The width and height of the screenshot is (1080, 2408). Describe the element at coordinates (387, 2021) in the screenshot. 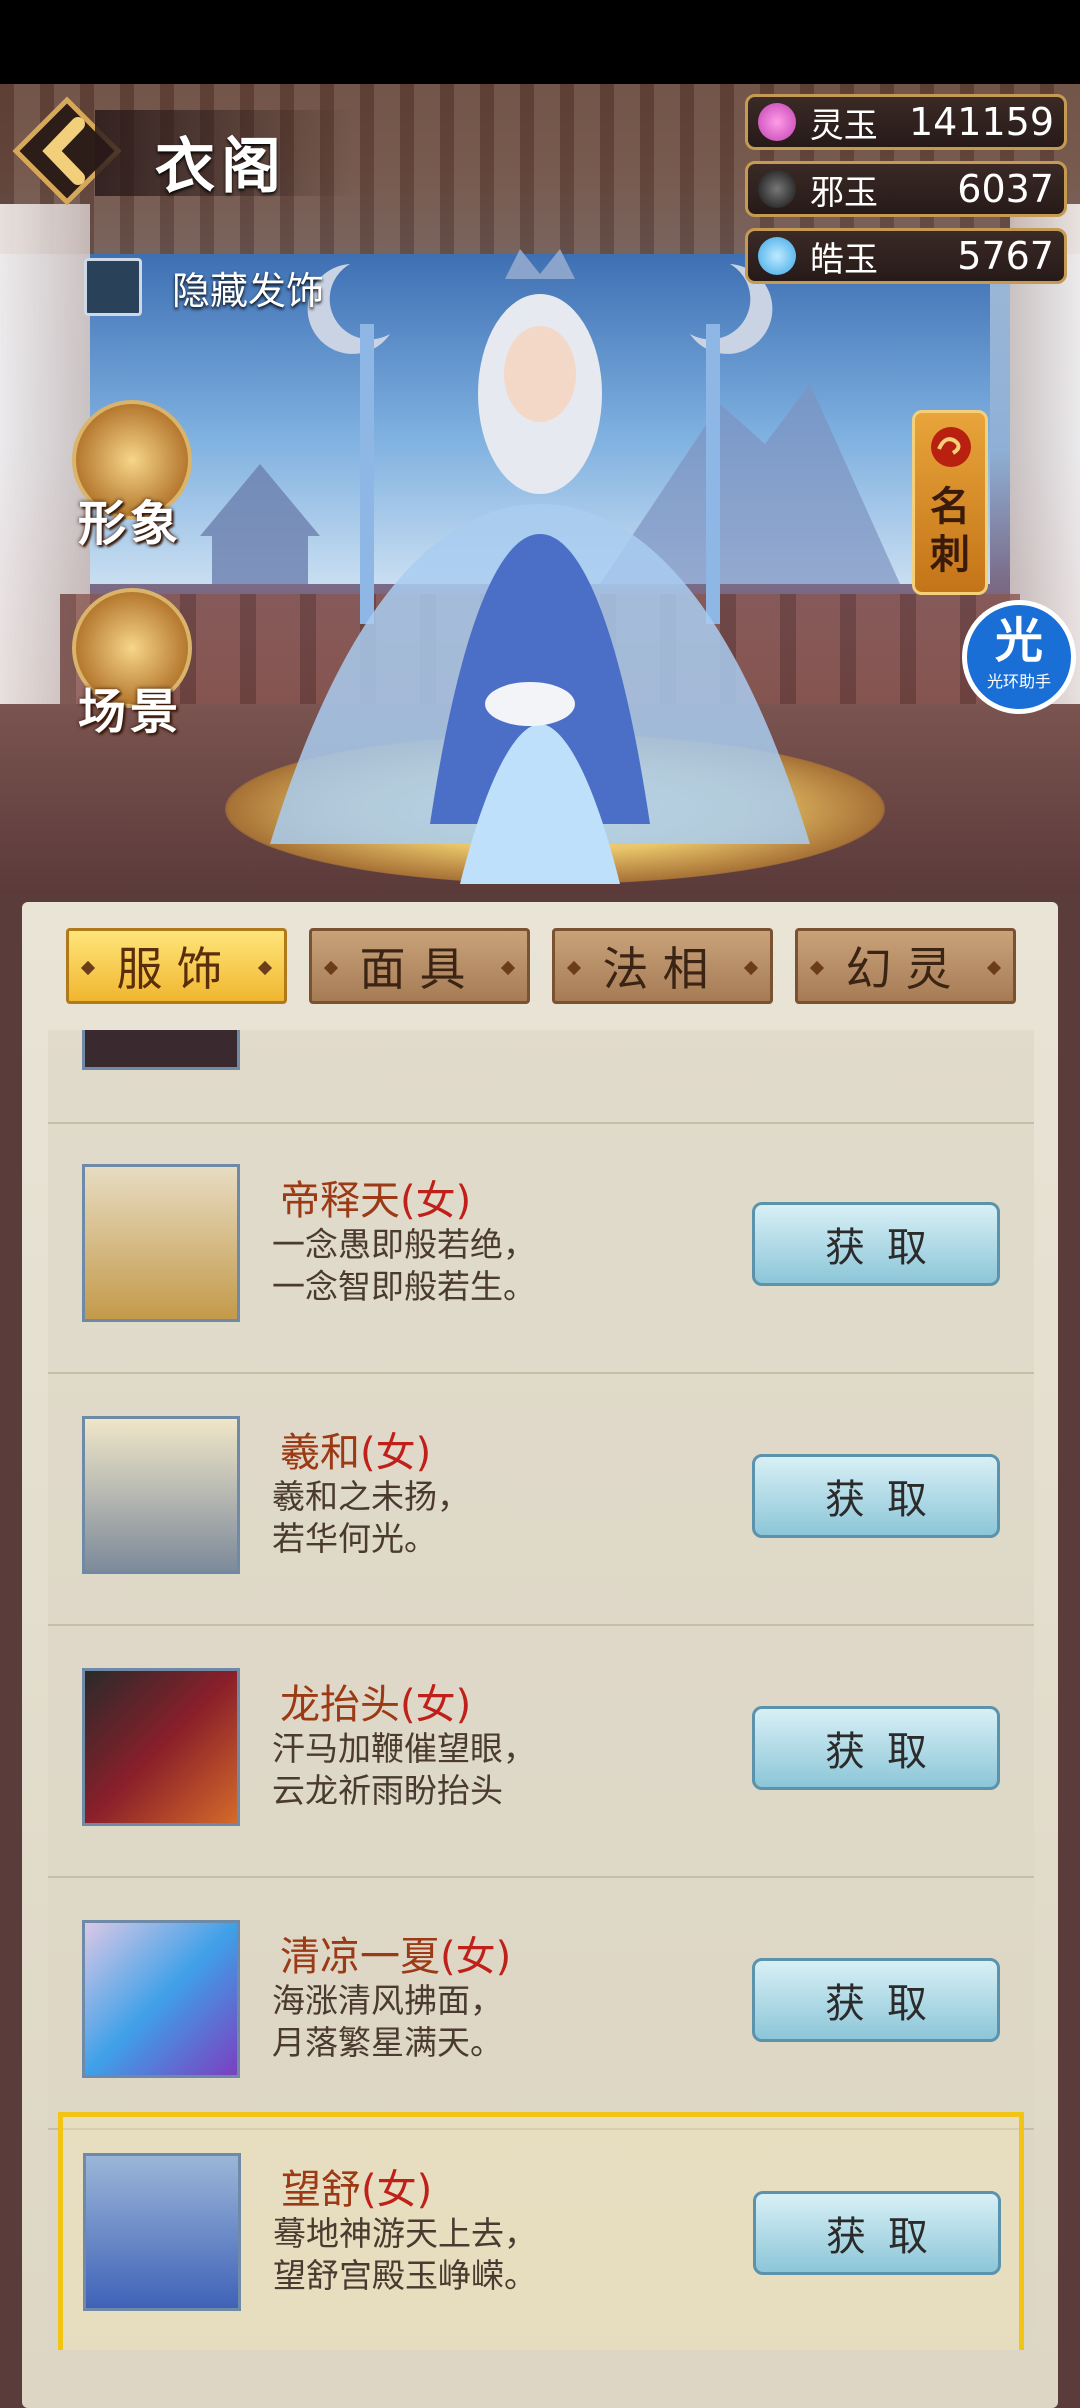

I see `costume-description: 海涨清风拂面， 月落繁星满天。` at that location.